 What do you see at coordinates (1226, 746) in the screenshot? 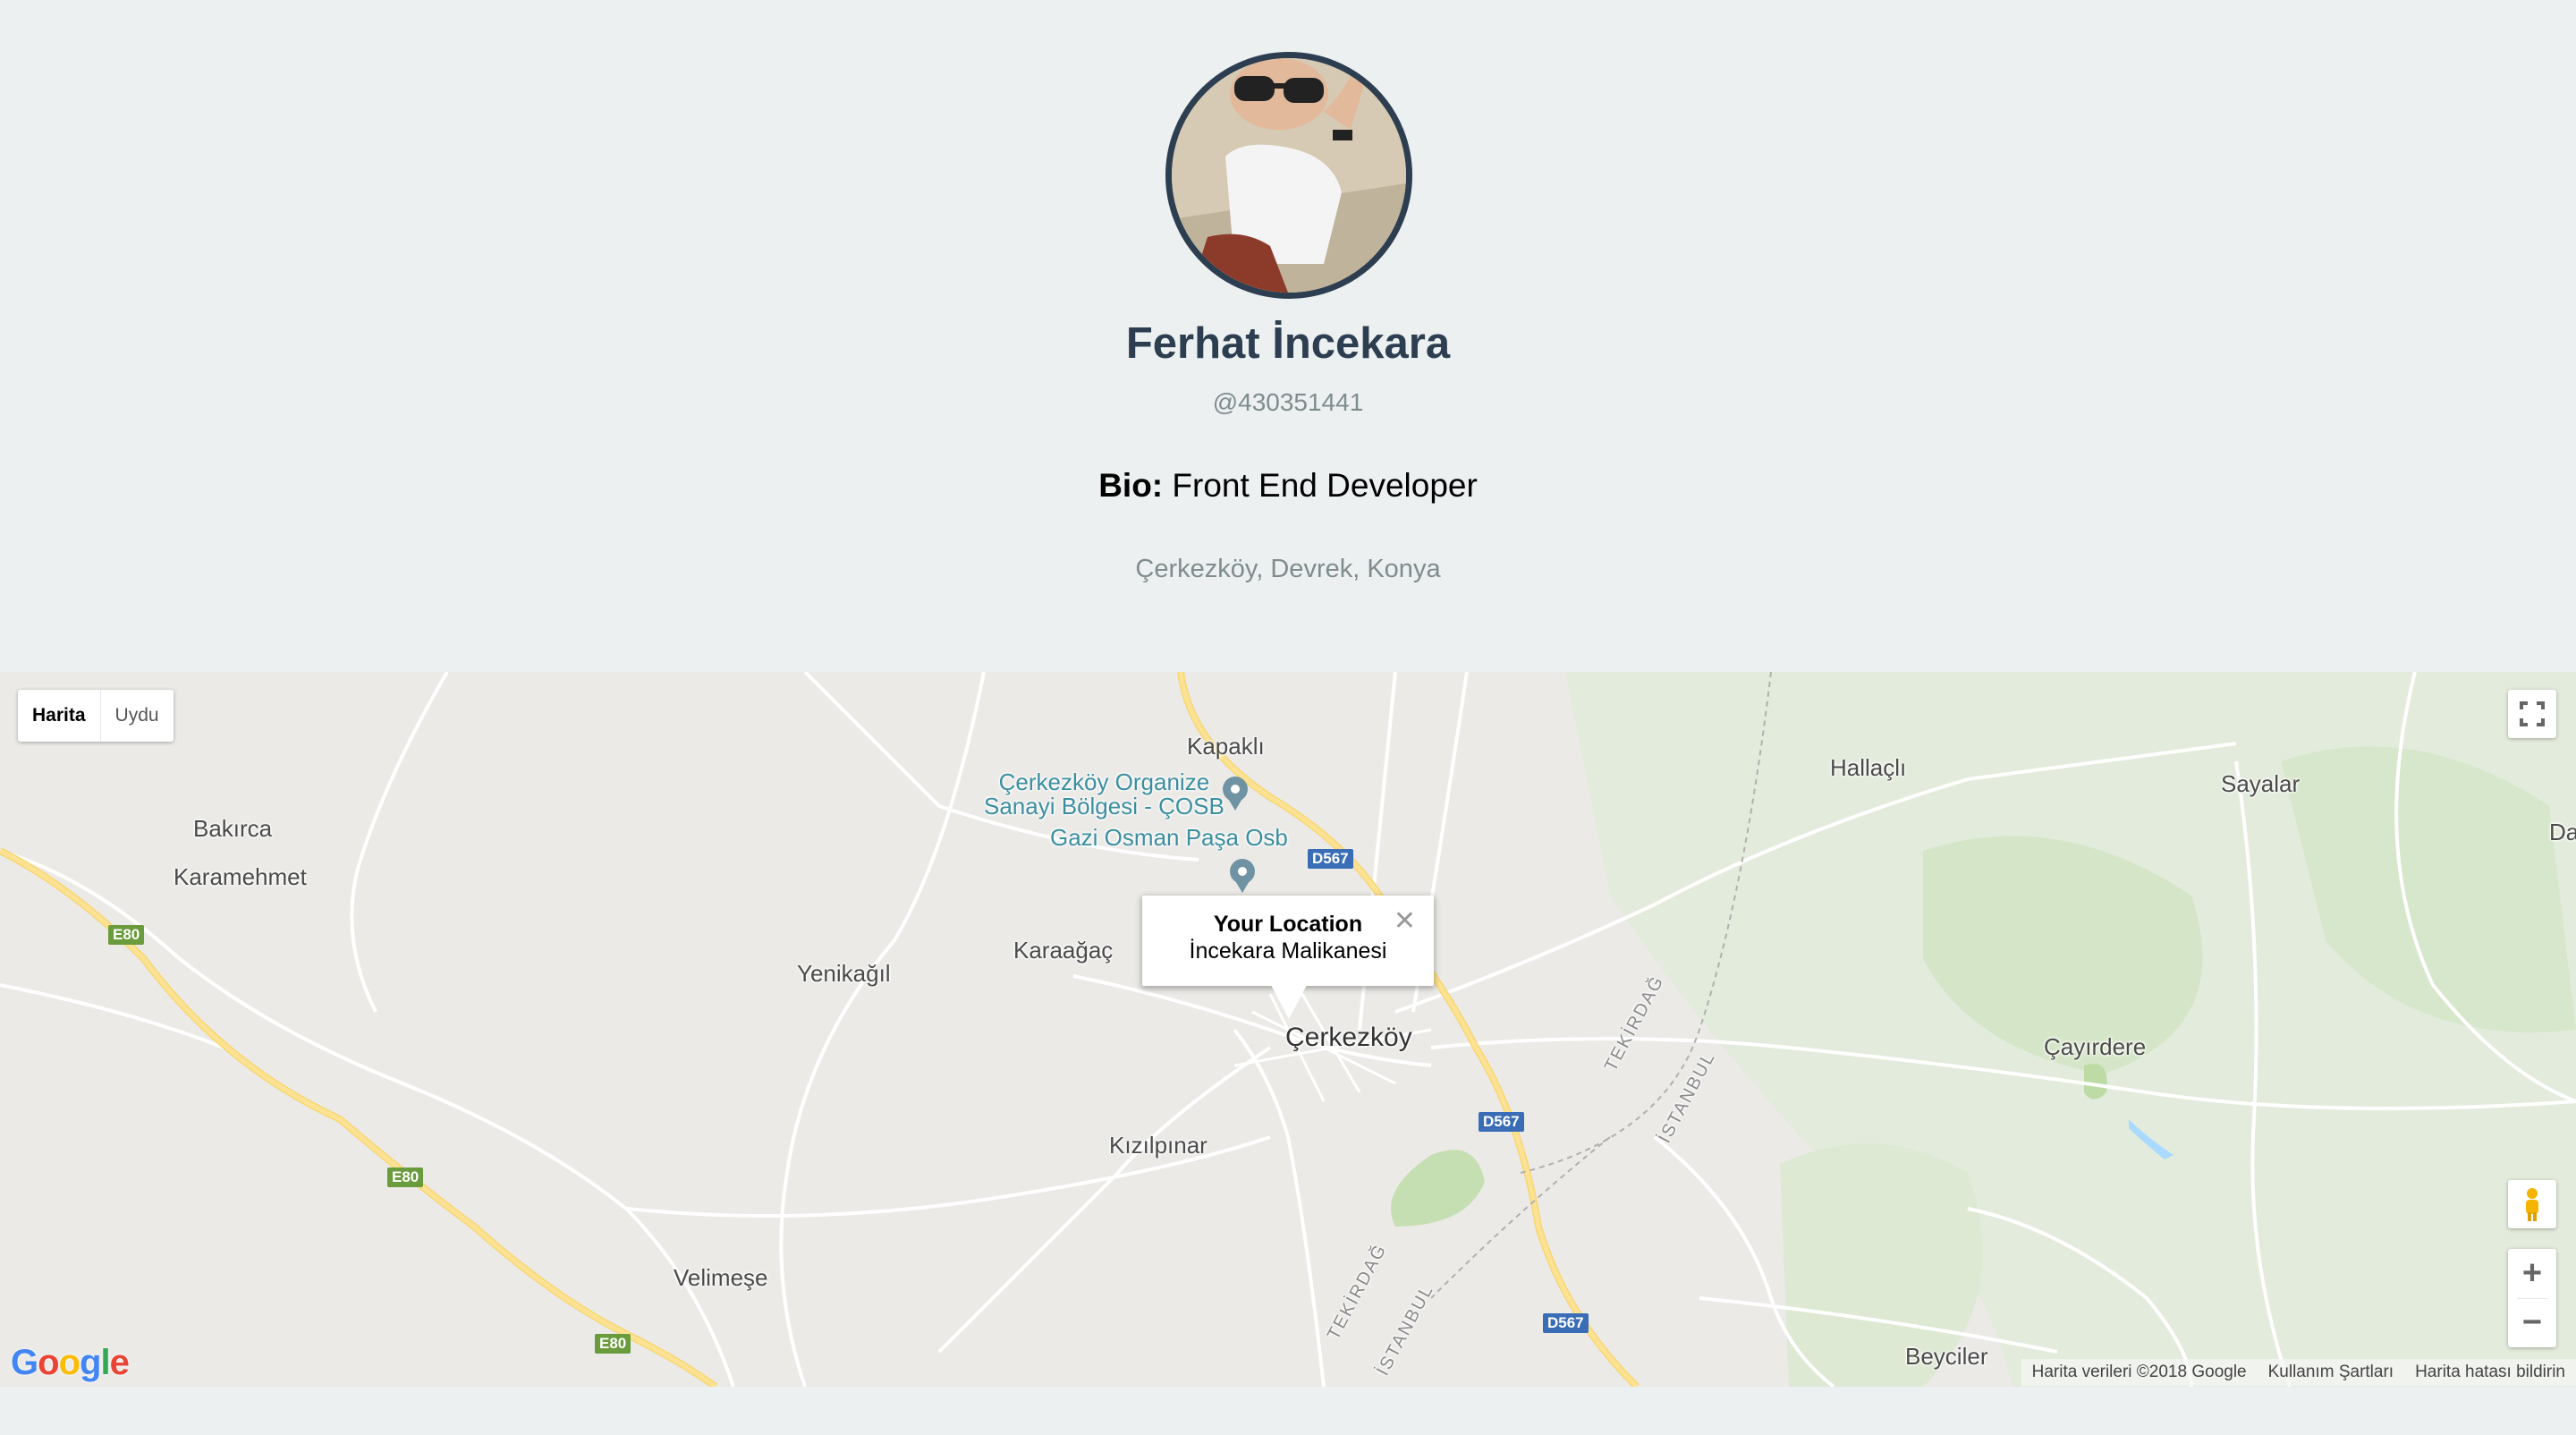
I see `map-label-kapakli: Kapaklı` at bounding box center [1226, 746].